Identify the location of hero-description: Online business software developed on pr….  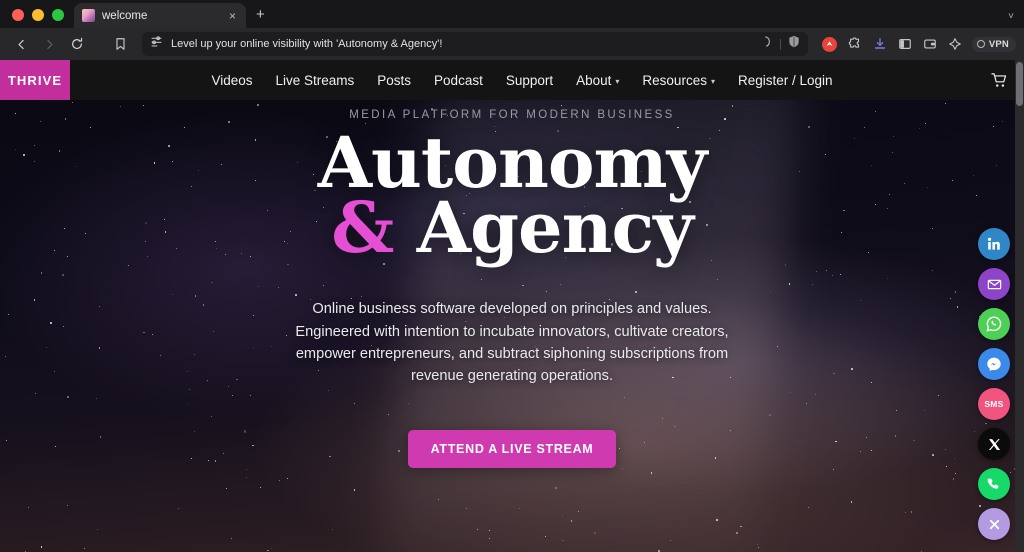
(512, 343).